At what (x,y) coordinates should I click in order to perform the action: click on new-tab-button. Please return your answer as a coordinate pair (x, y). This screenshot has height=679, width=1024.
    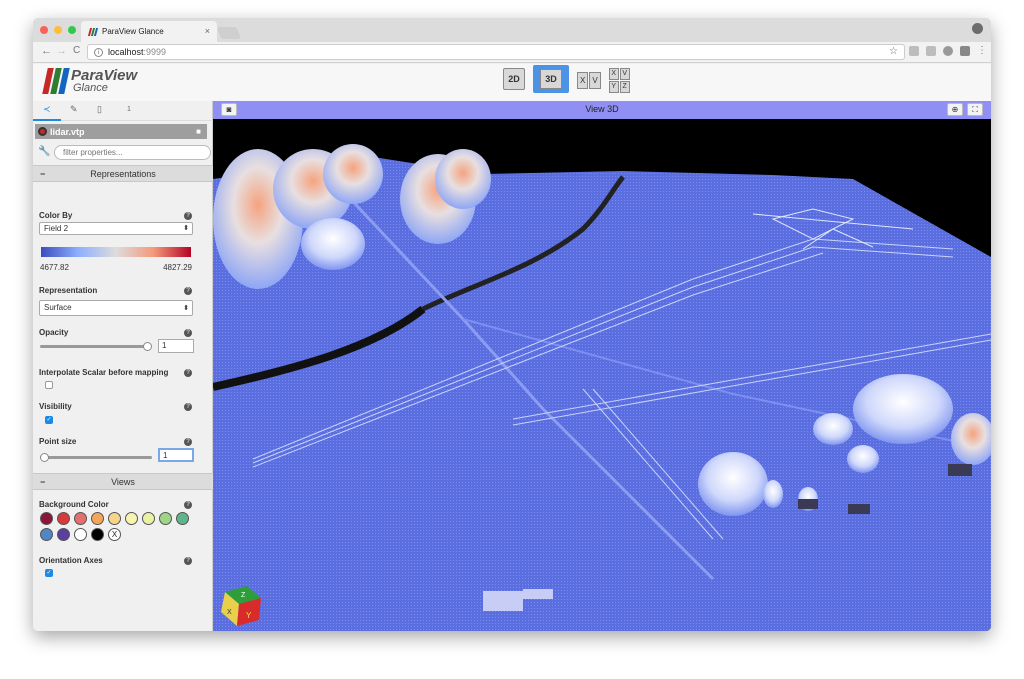
    Looking at the image, I should click on (229, 33).